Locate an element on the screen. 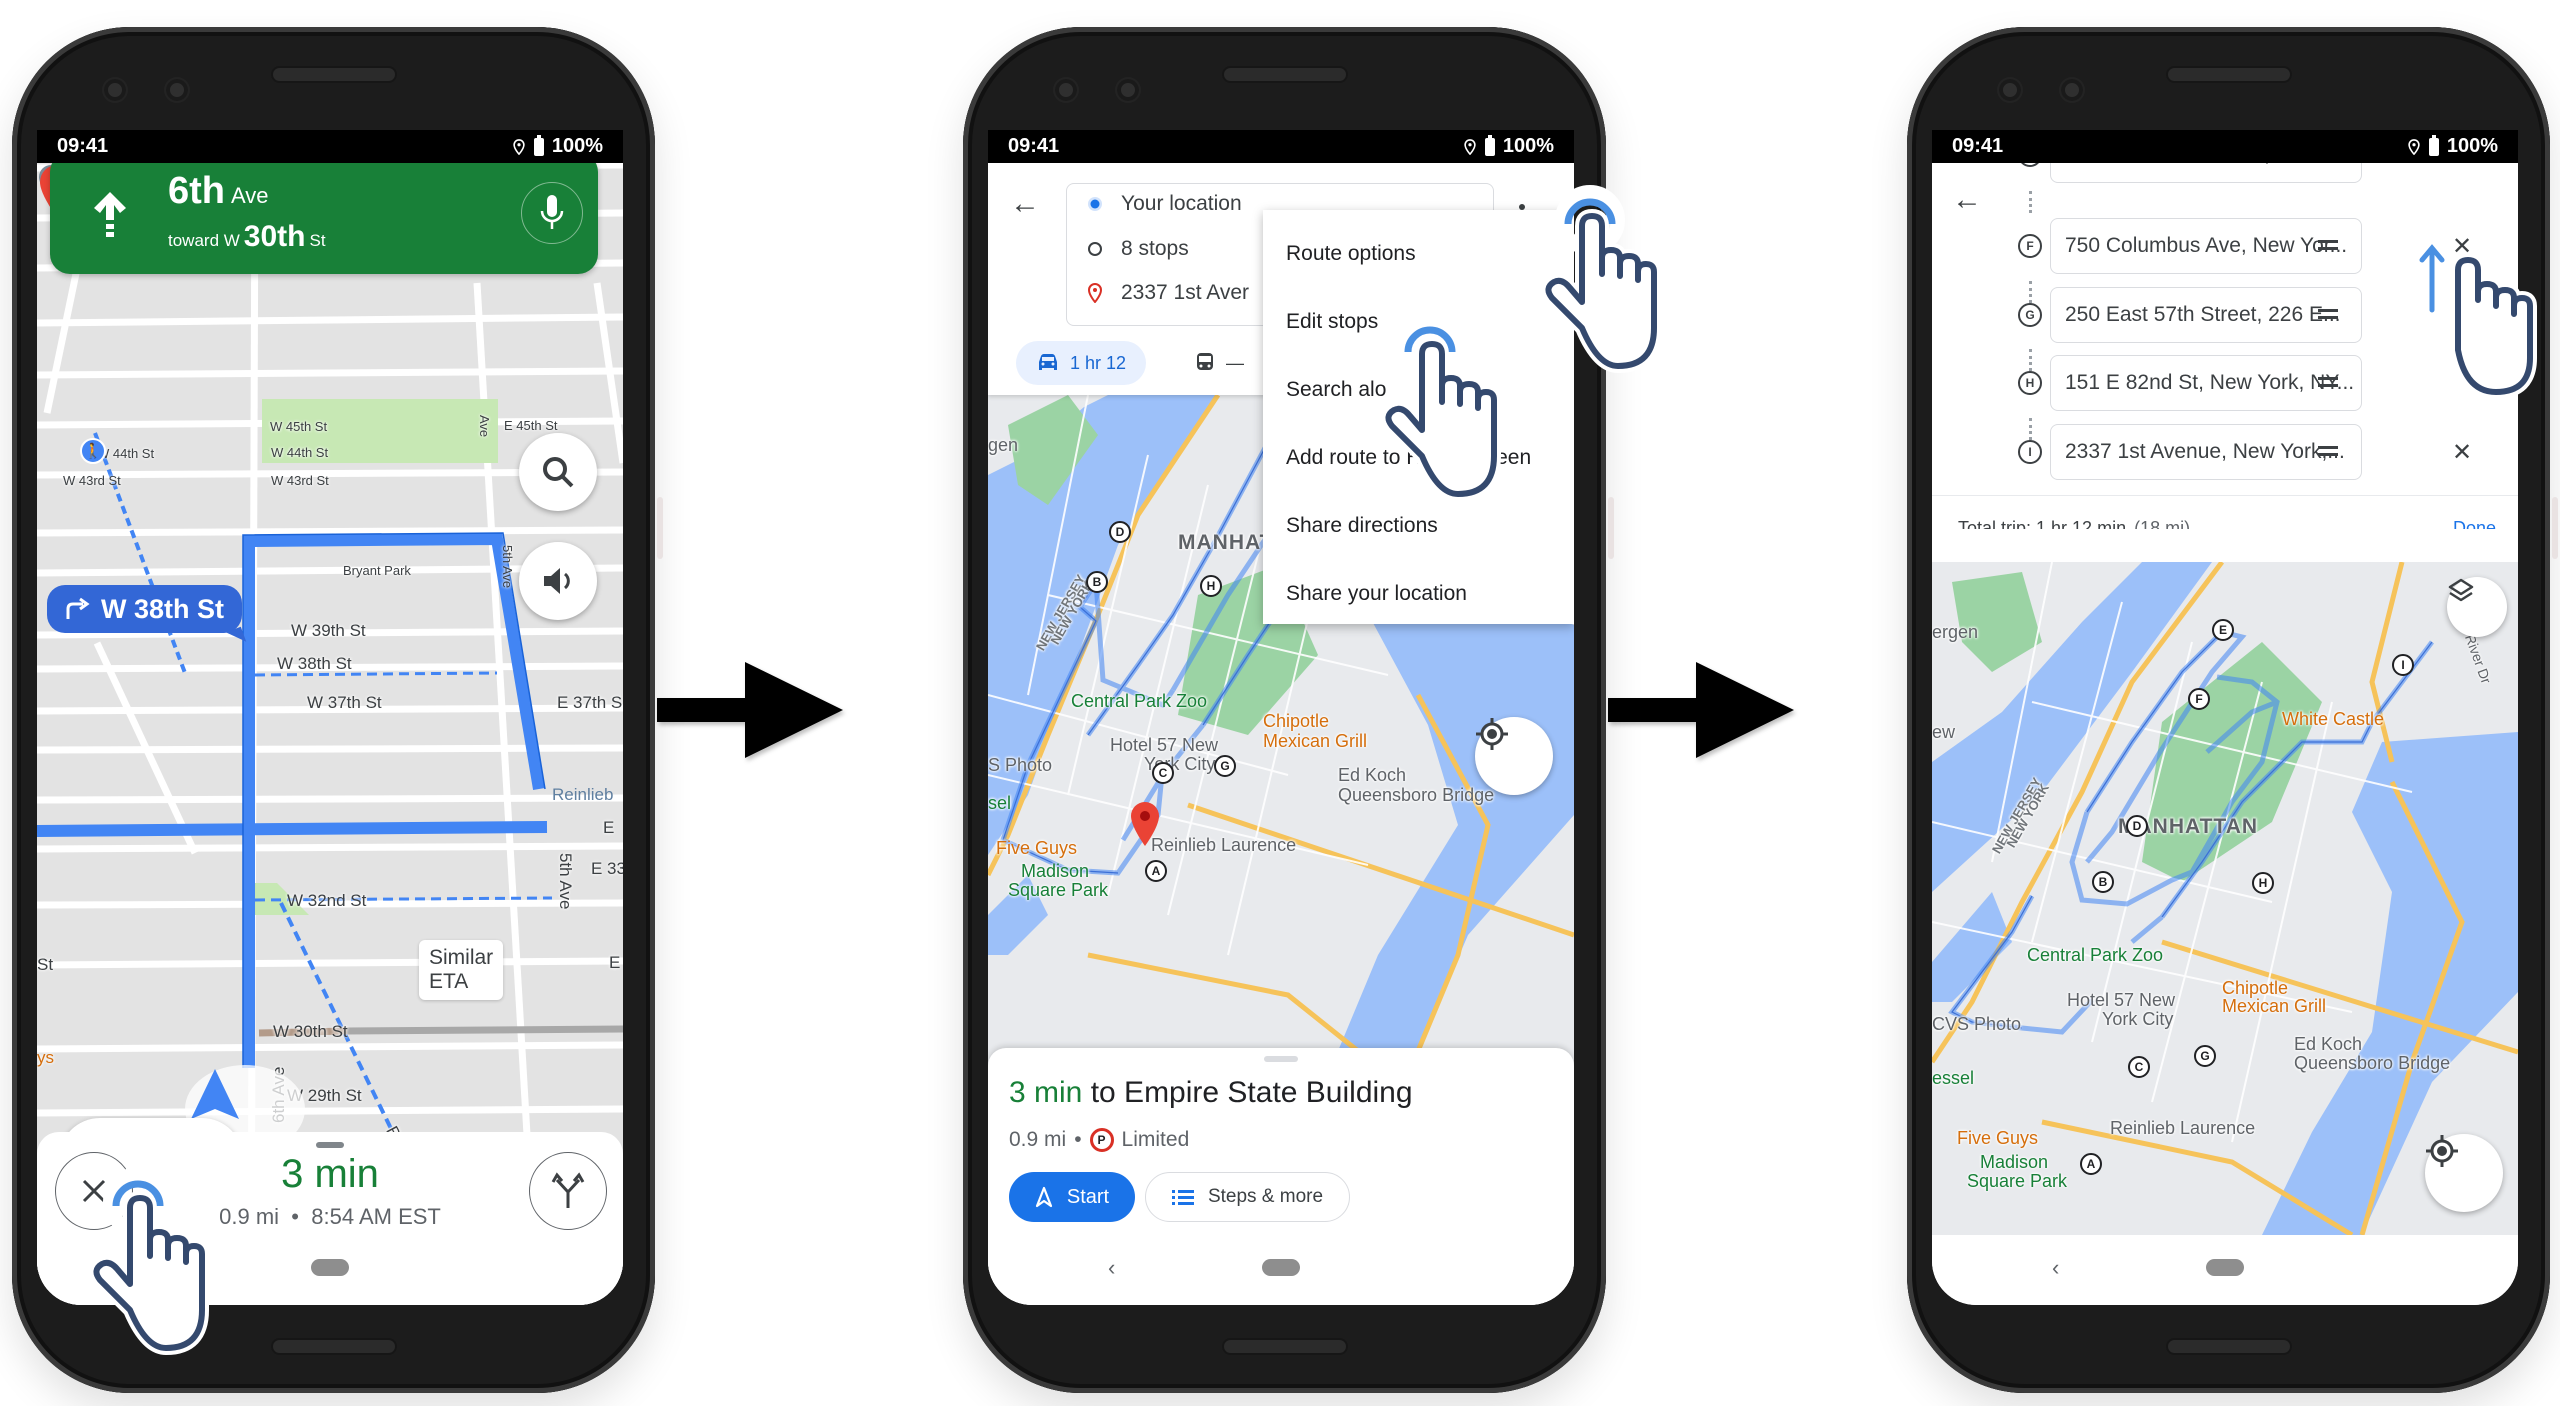  poi-label: Reinlieb is located at coordinates (583, 794).